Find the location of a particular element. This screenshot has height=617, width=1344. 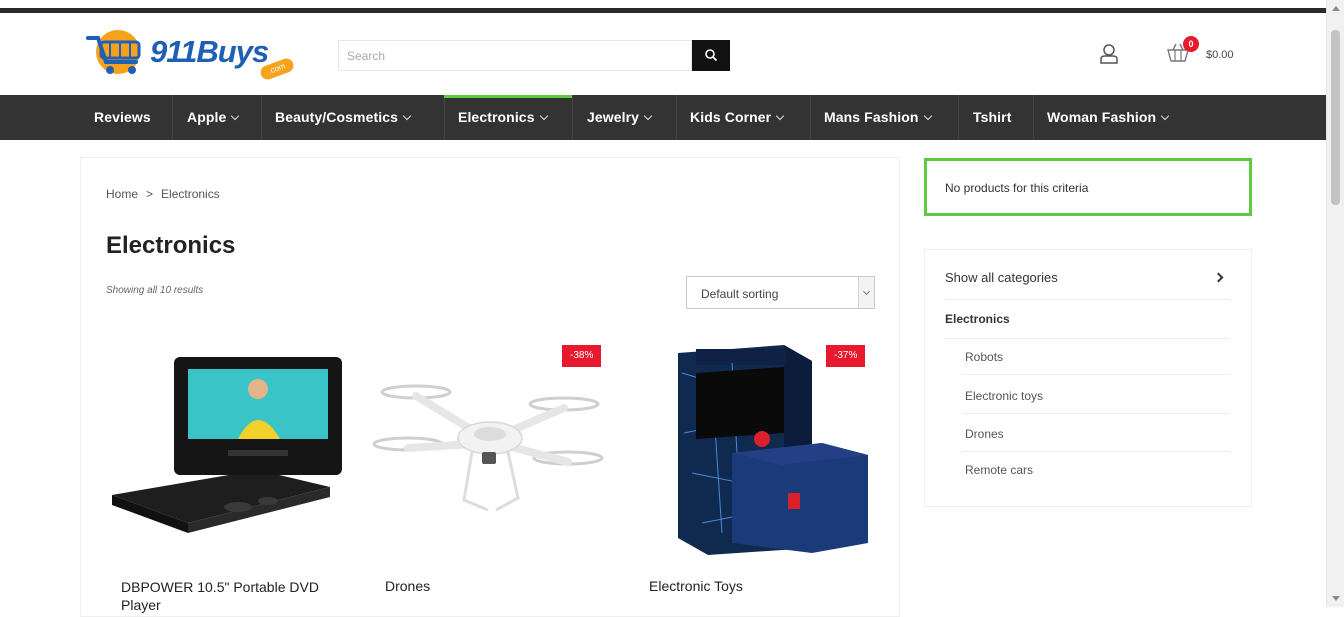

nav-item-jewelry: Jewelry is located at coordinates (620, 117).